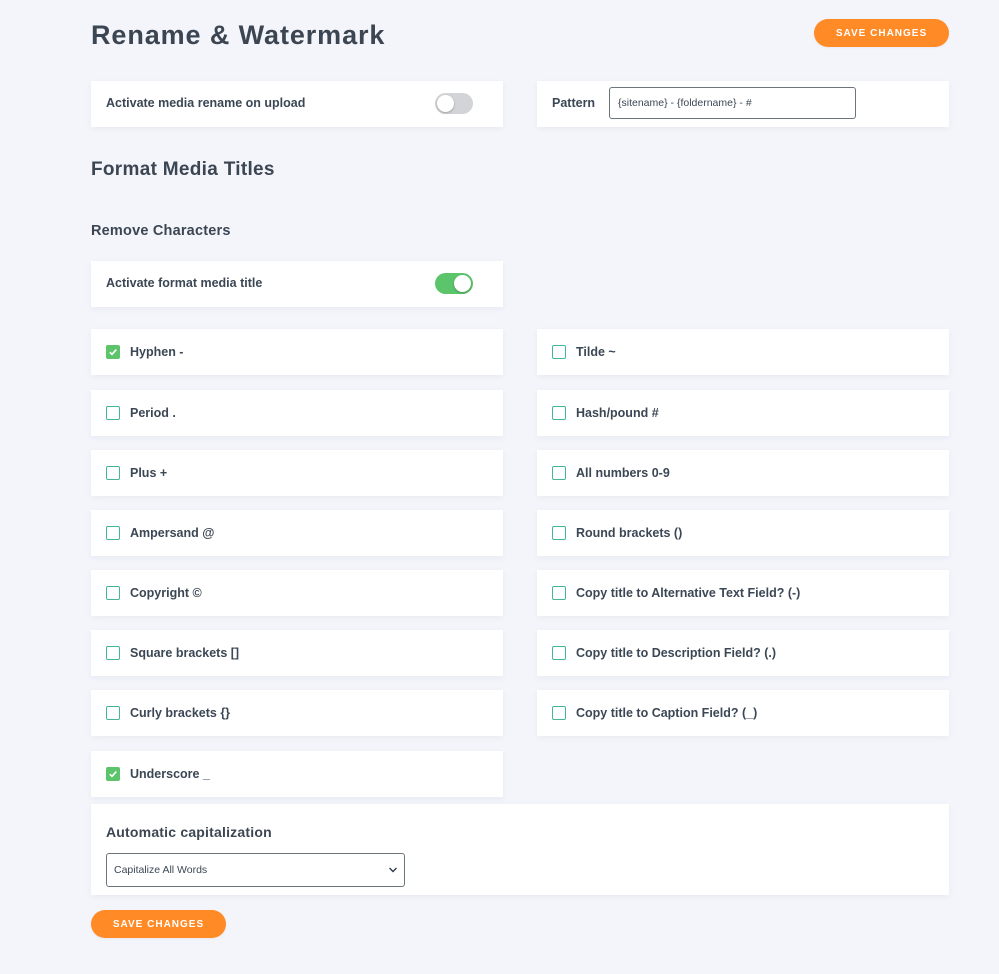 Image resolution: width=999 pixels, height=974 pixels. What do you see at coordinates (297, 352) in the screenshot?
I see `option-hyphen: Hyphen -` at bounding box center [297, 352].